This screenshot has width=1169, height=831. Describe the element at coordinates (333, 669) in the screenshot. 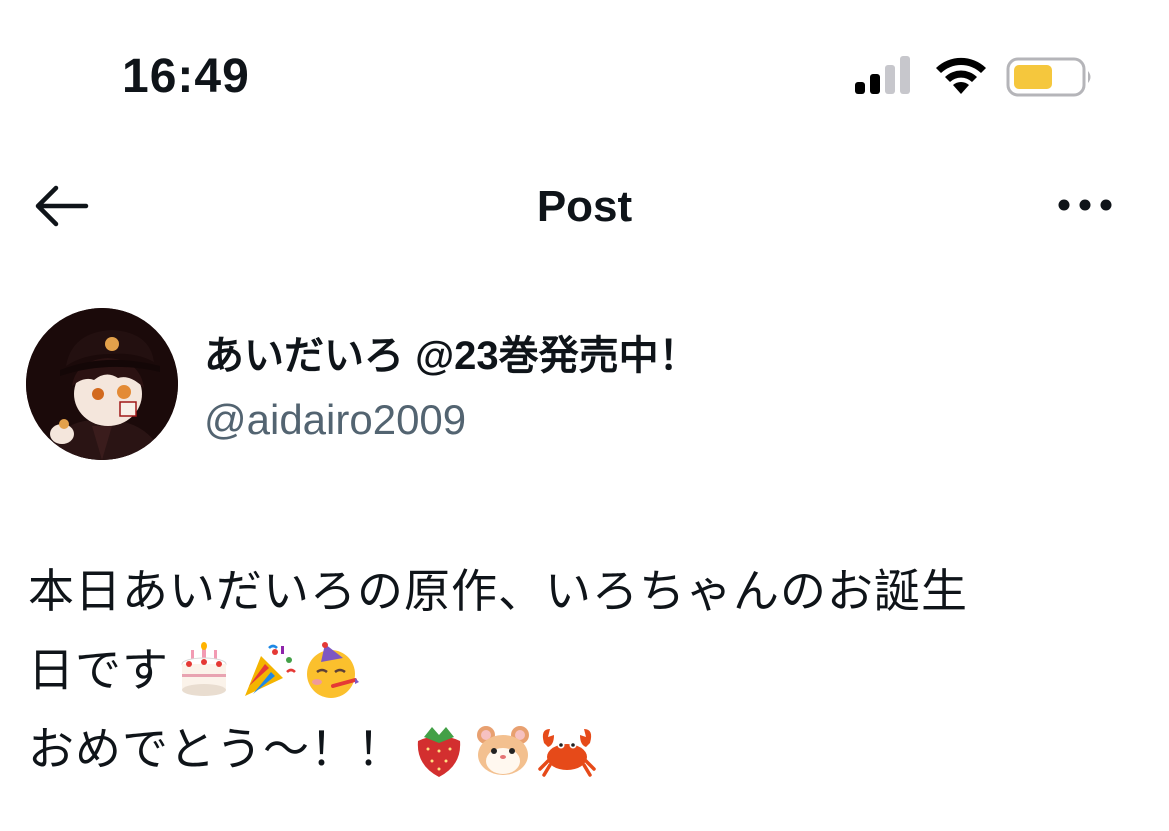

I see `partying-face-icon` at that location.